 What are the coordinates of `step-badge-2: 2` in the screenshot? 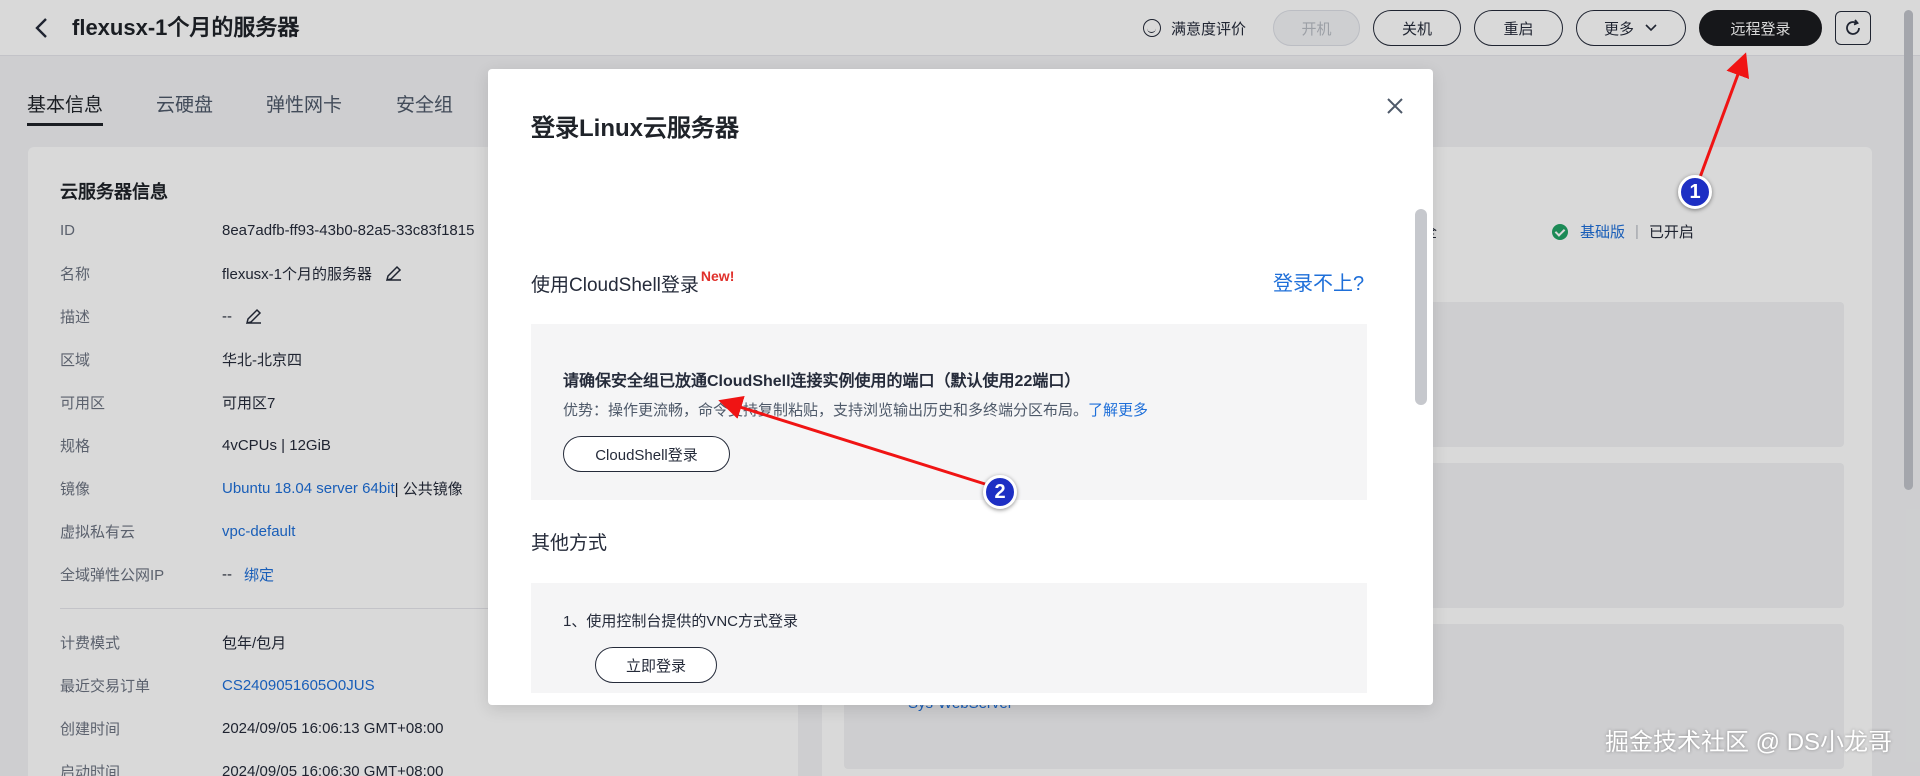 It's located at (1000, 492).